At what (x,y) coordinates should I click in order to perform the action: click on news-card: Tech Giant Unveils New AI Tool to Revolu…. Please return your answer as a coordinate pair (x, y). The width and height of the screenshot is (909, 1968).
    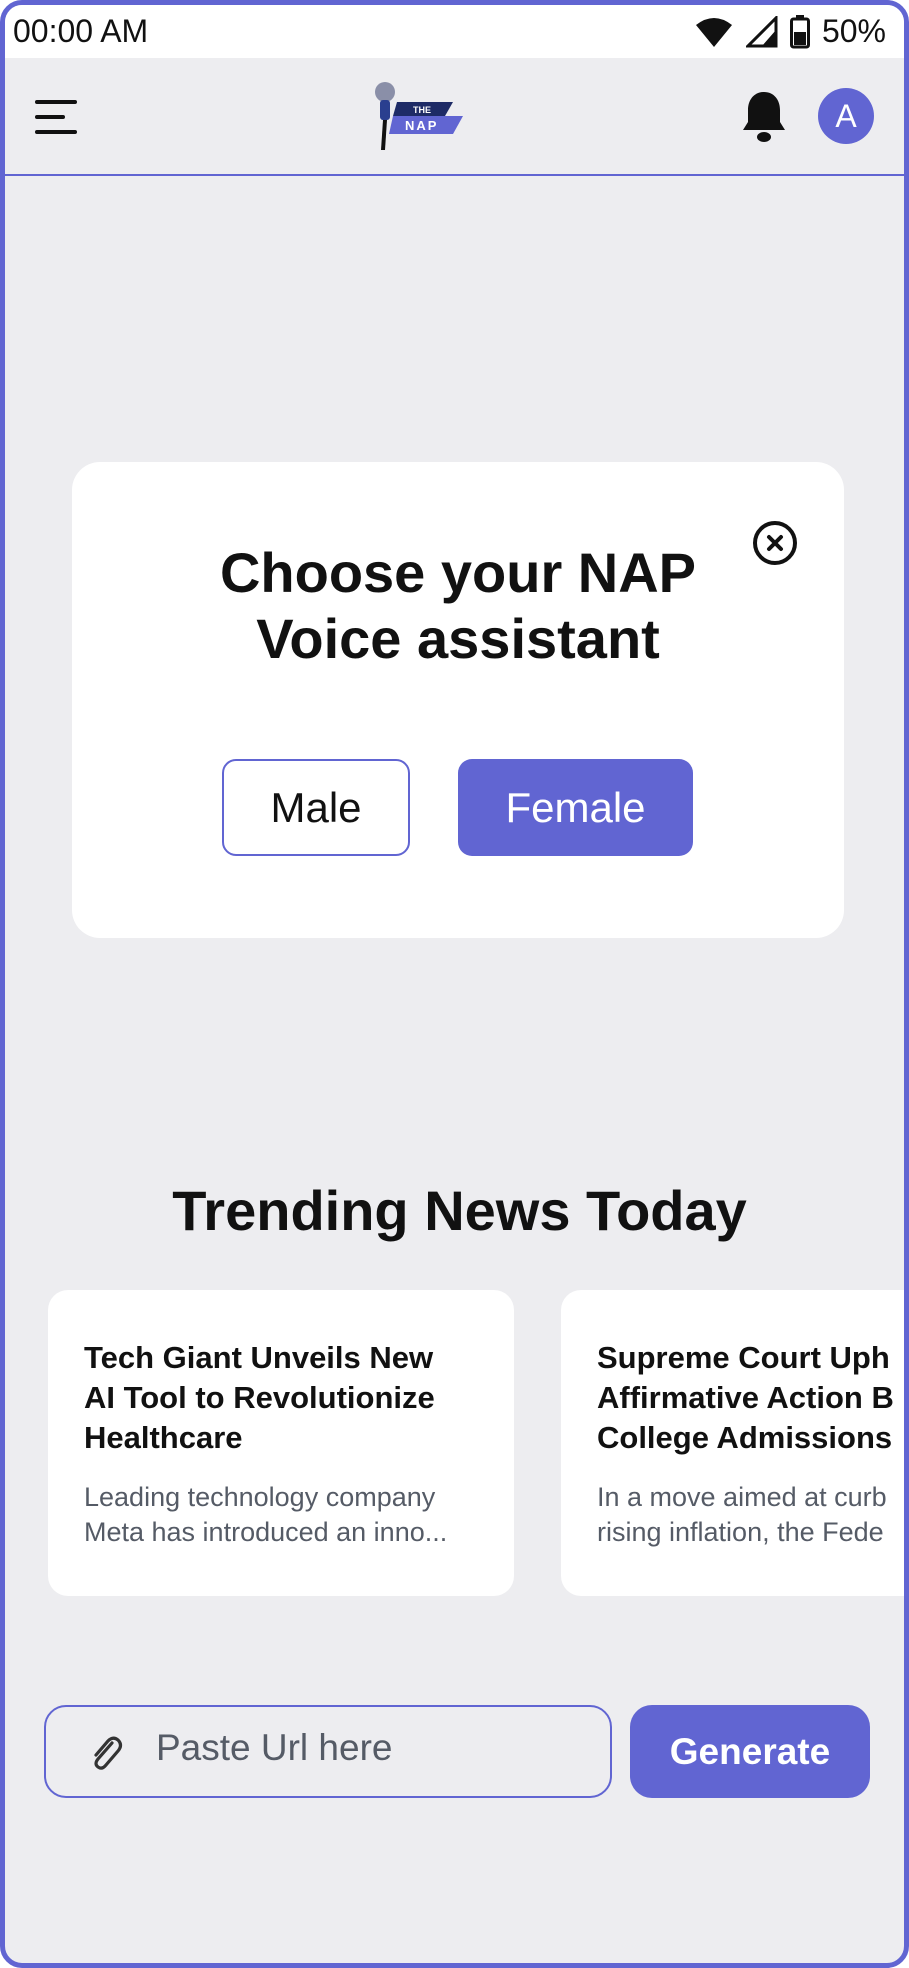
    Looking at the image, I should click on (281, 1443).